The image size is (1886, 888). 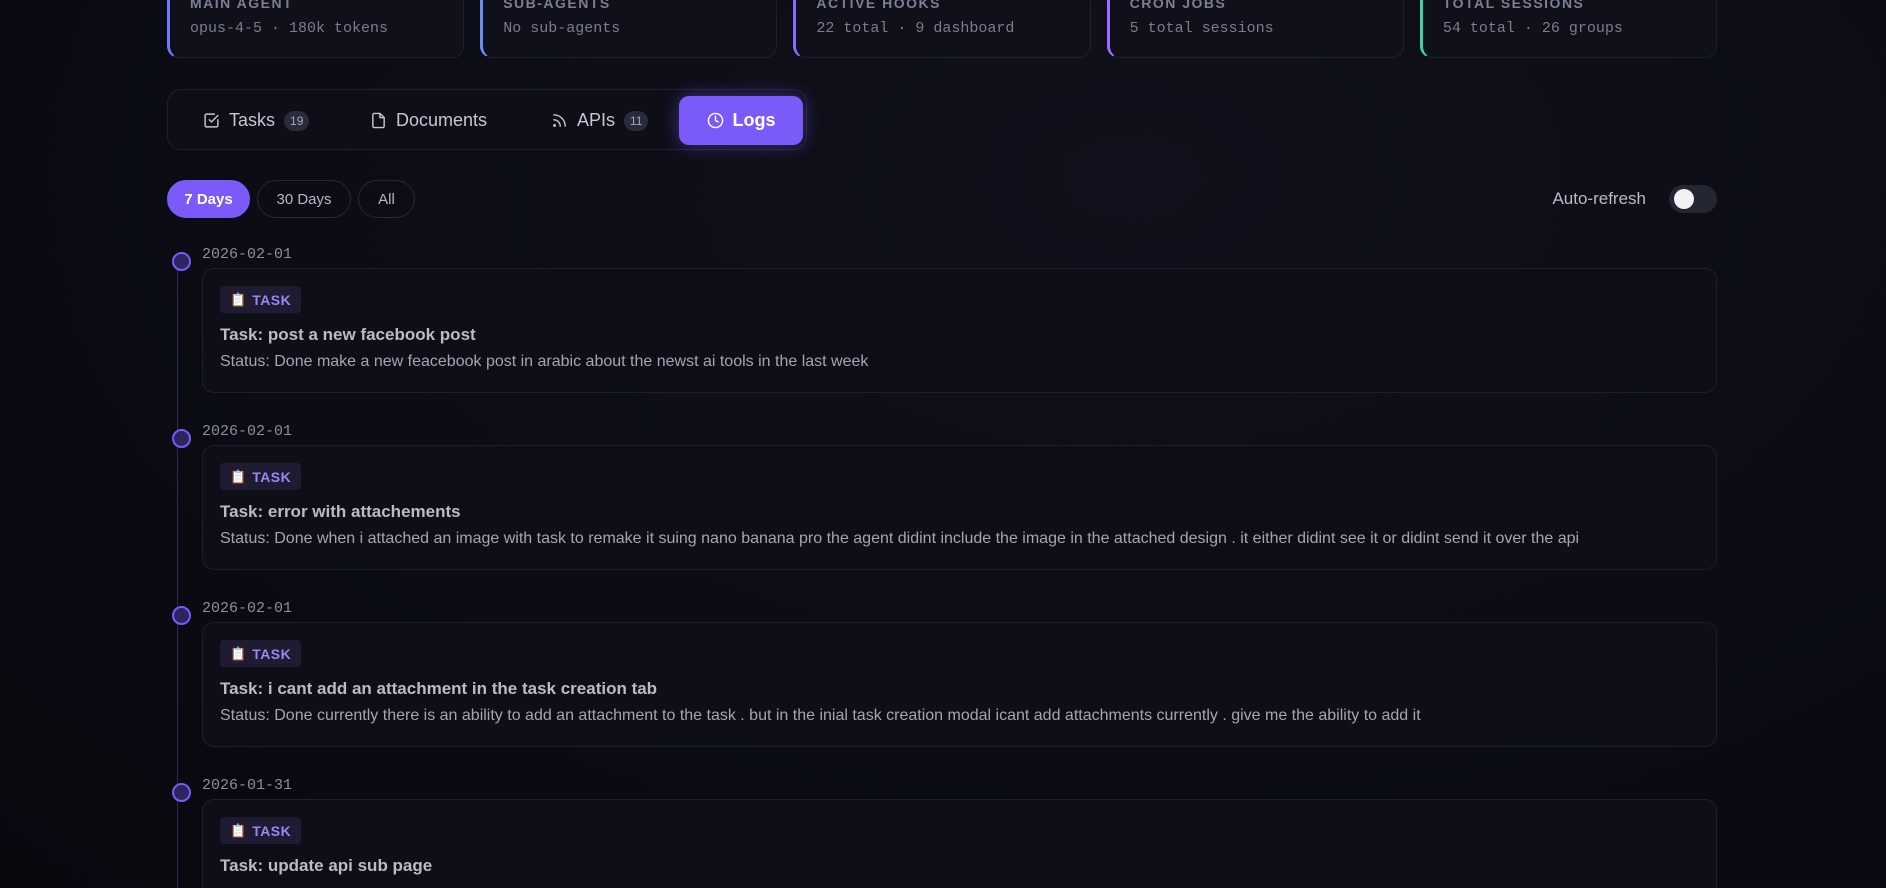 I want to click on stat-label: ACTIVE HOOKS, so click(x=878, y=5).